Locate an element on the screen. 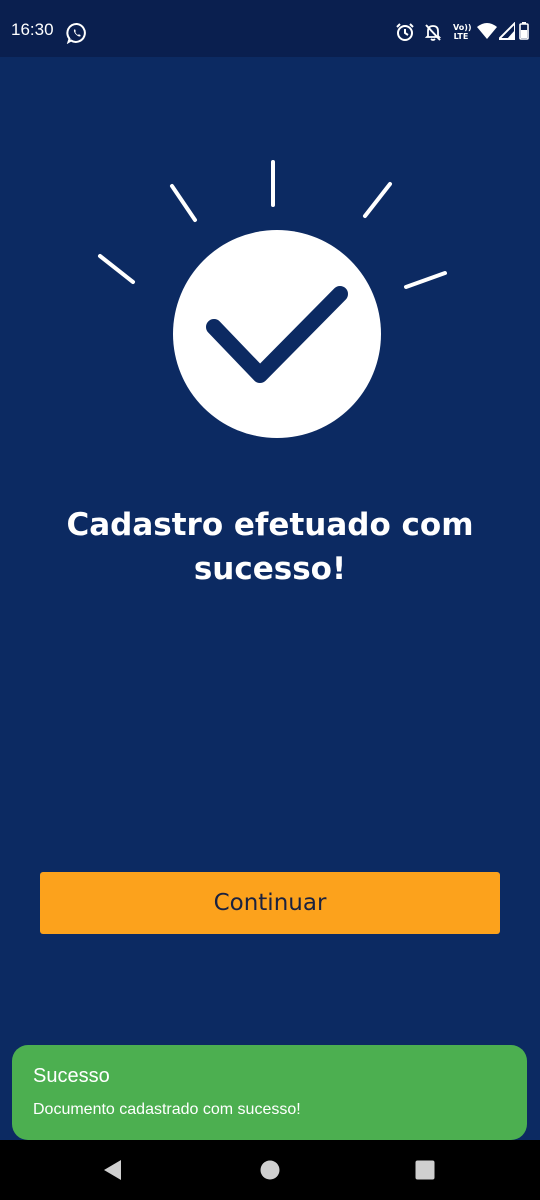 Image resolution: width=540 pixels, height=1200 pixels. back-icon is located at coordinates (113, 1170).